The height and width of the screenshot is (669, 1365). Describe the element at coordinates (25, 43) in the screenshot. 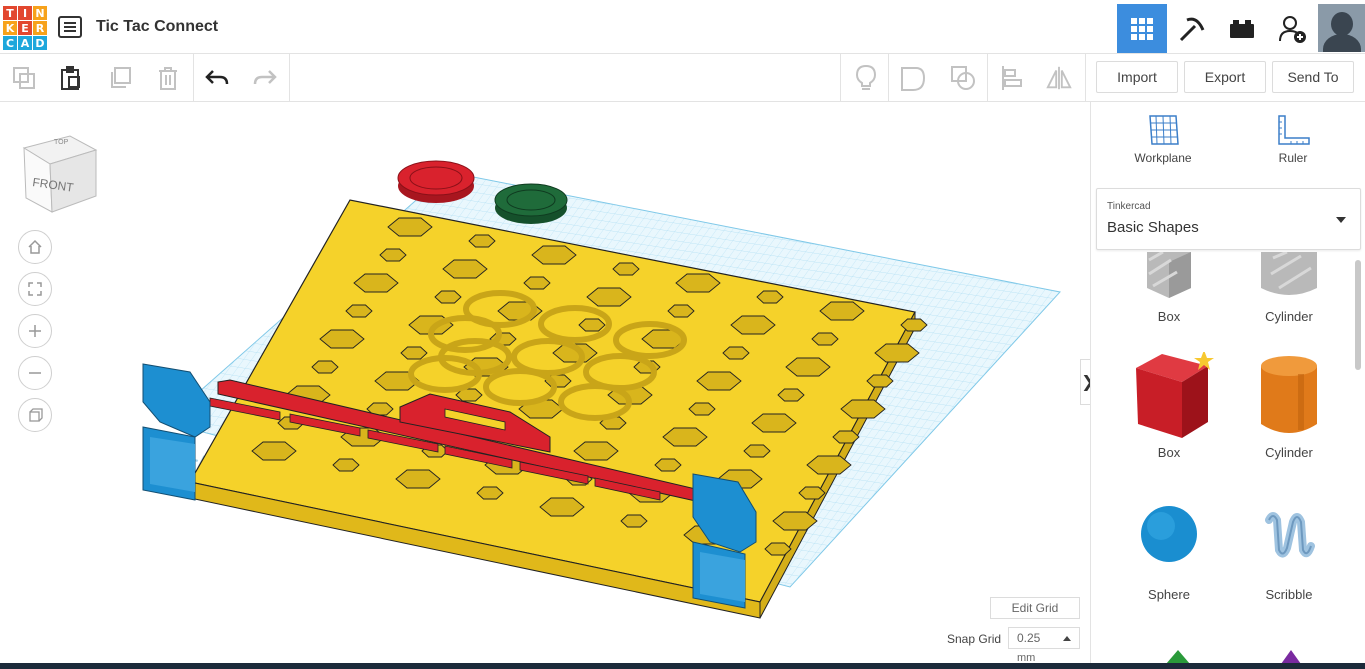

I see `logo-letter: A` at that location.